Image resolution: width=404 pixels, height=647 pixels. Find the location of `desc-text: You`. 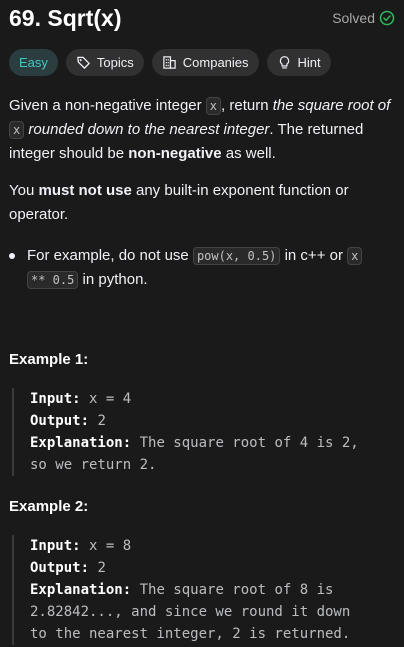

desc-text: You is located at coordinates (24, 190).